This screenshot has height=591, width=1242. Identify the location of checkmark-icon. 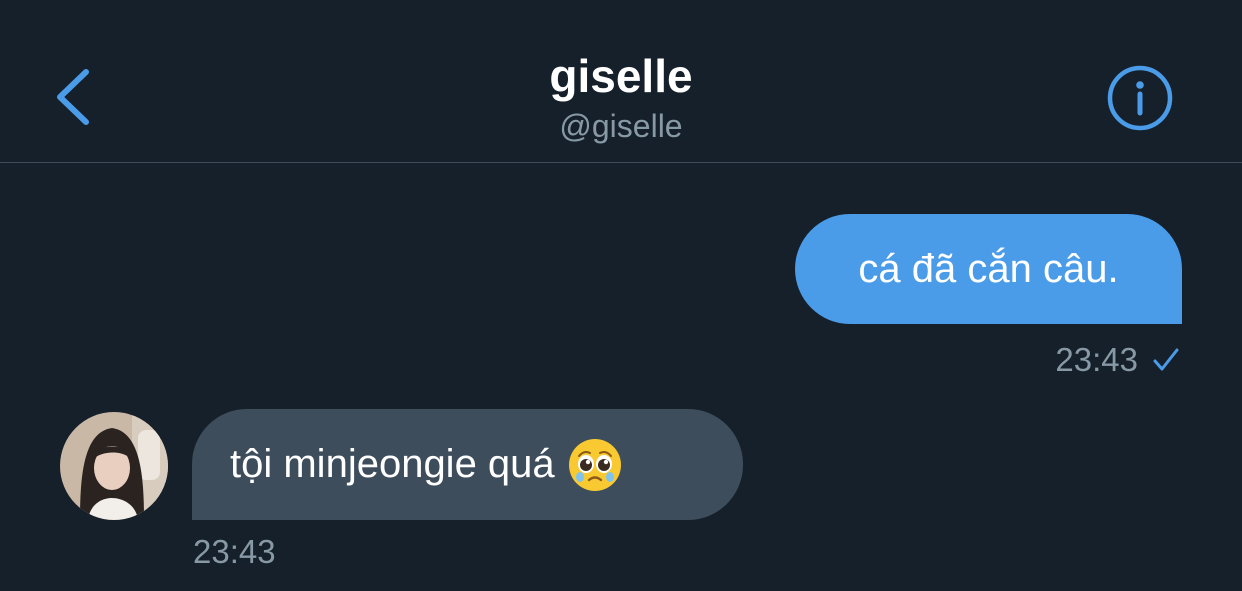
(1166, 359).